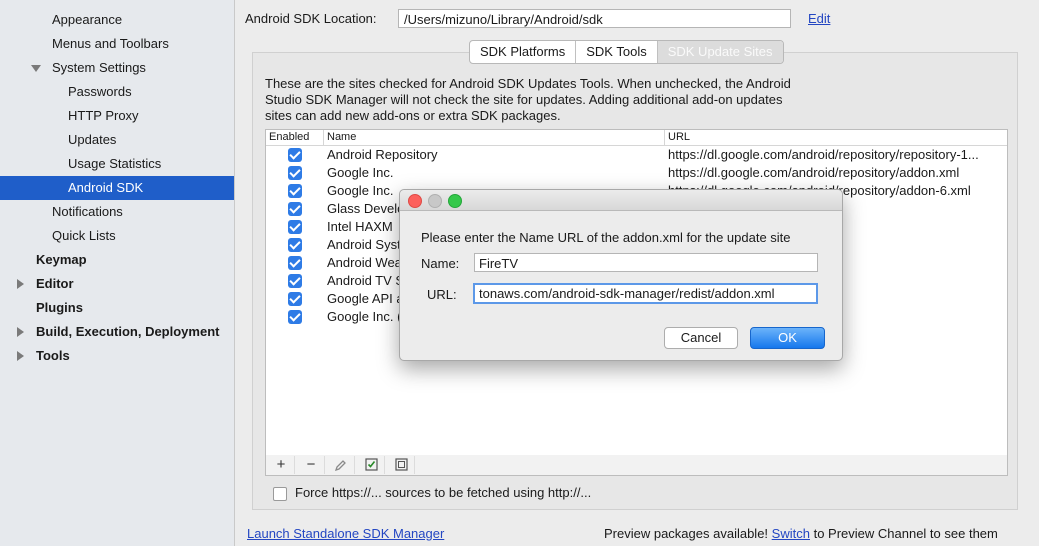  Describe the element at coordinates (364, 244) in the screenshot. I see `site-name-cell: Android Syst` at that location.